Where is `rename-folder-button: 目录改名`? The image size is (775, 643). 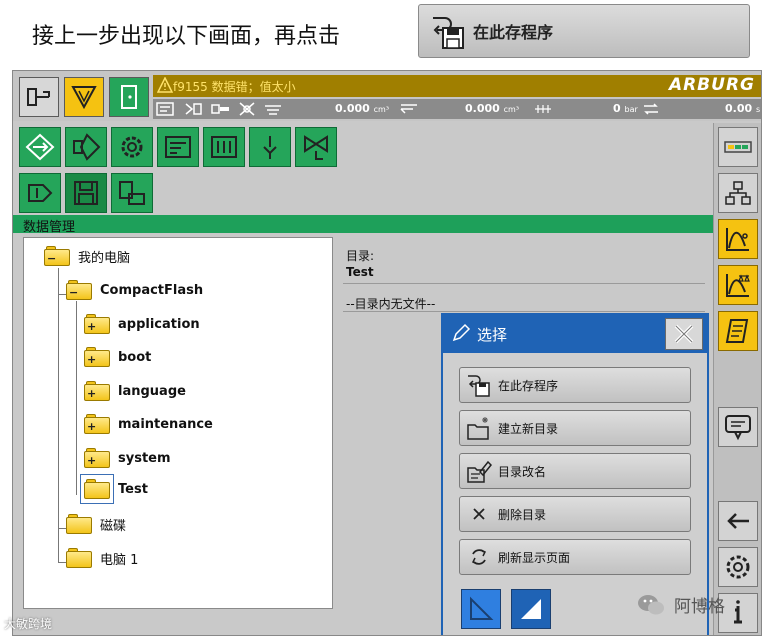
rename-folder-button: 目录改名 is located at coordinates (575, 471).